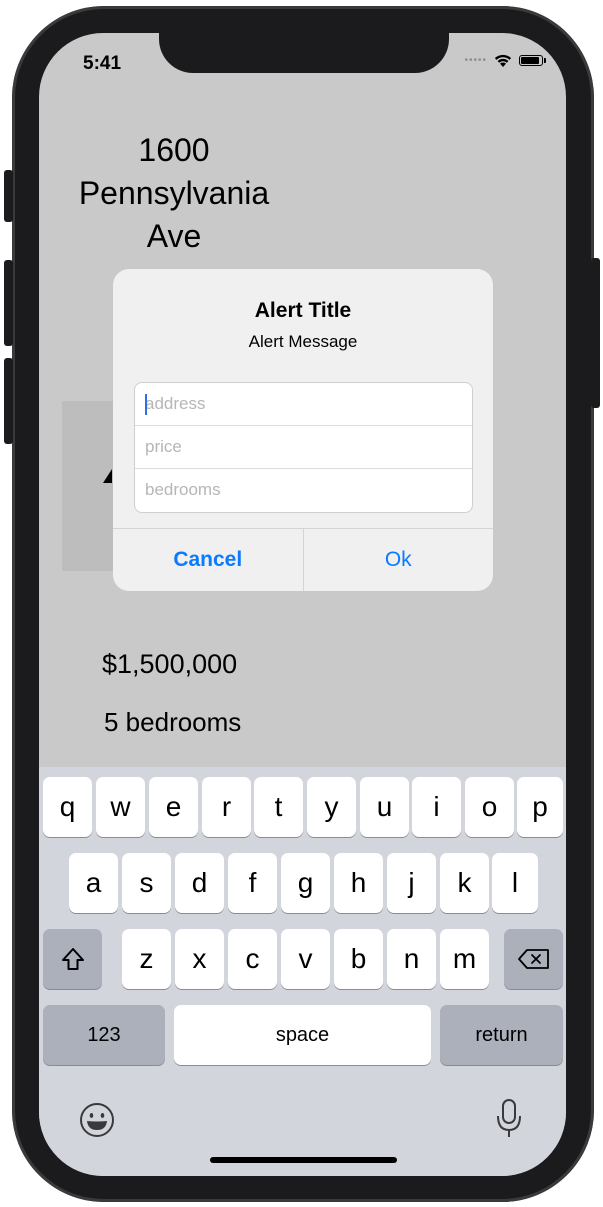 The image size is (603, 1207). Describe the element at coordinates (199, 959) in the screenshot. I see `key-x: x` at that location.